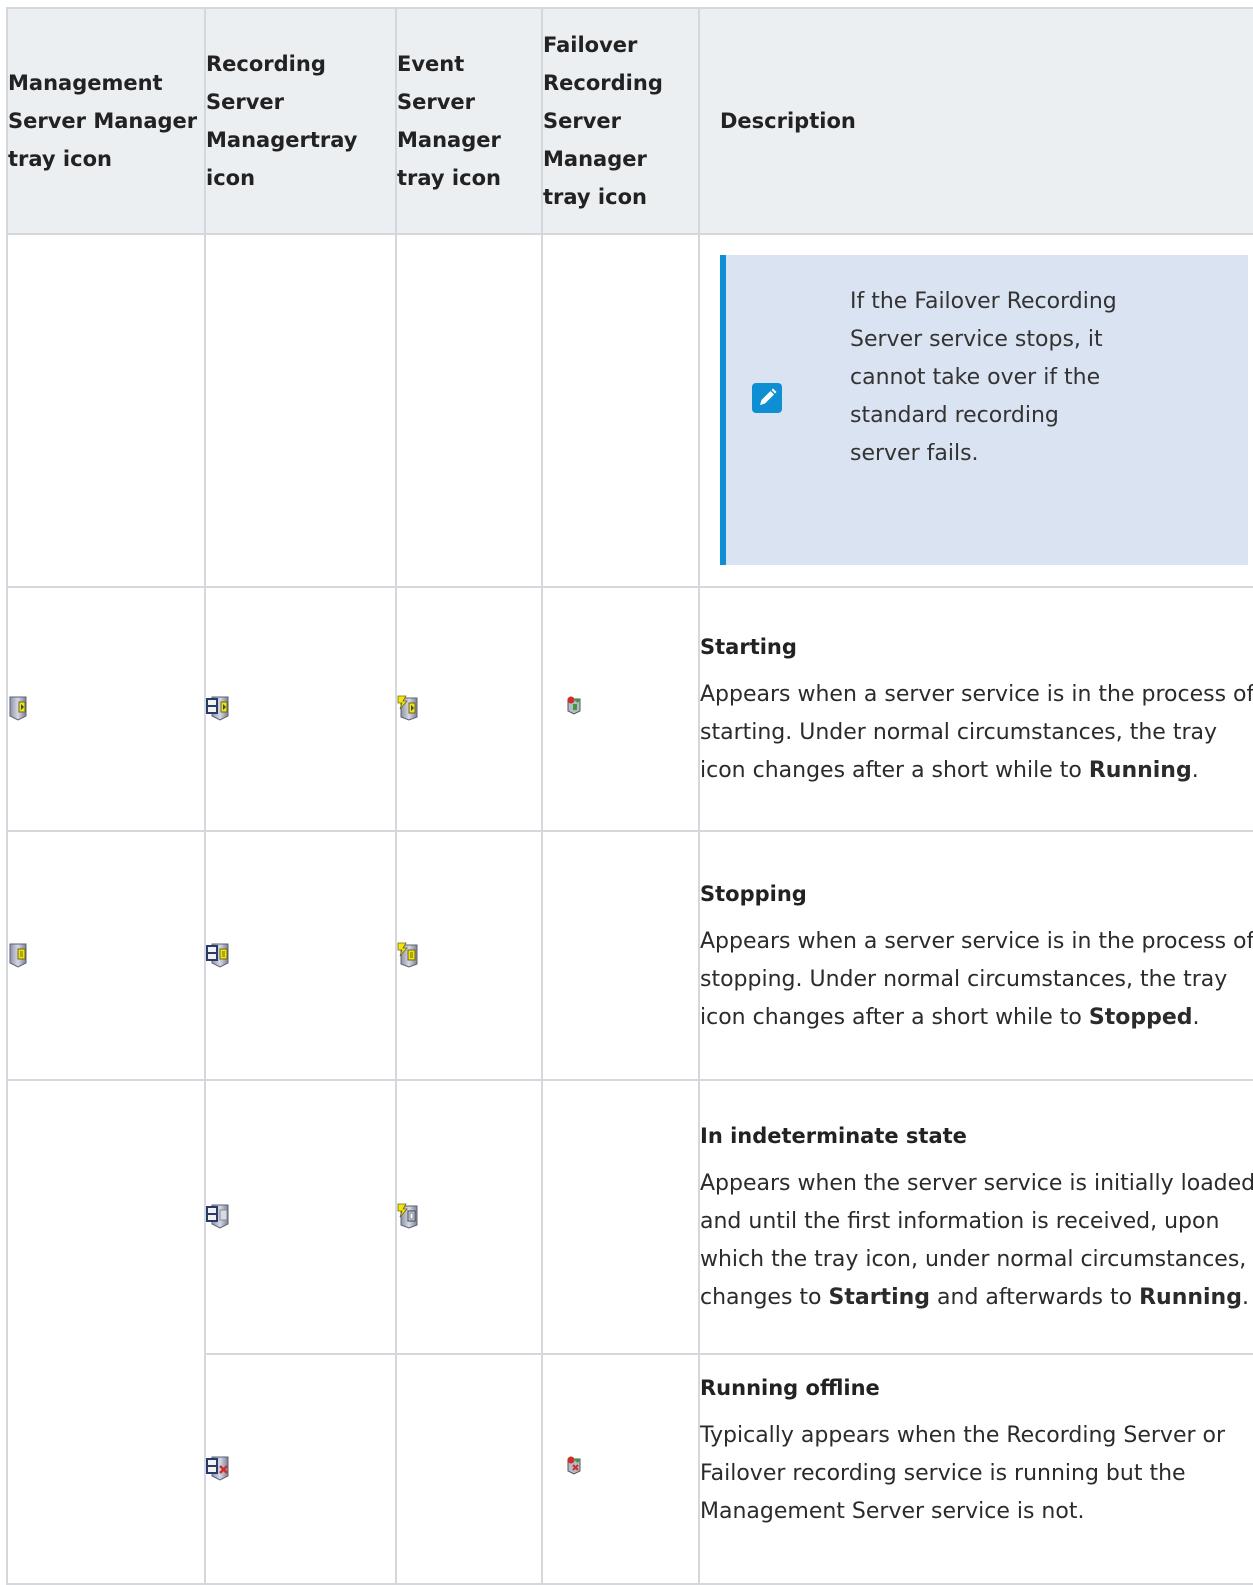 This screenshot has width=1253, height=1585. Describe the element at coordinates (106, 121) in the screenshot. I see `header-management: Management Server Manager tray icon` at that location.